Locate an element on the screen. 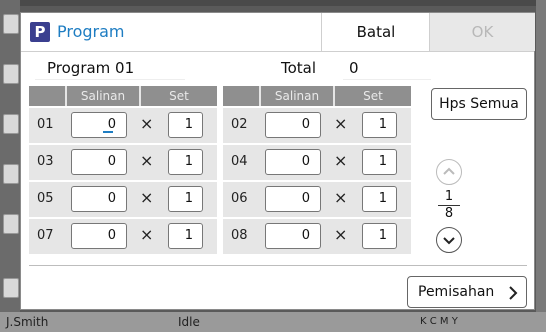  cancel-button: Batal is located at coordinates (375, 32).